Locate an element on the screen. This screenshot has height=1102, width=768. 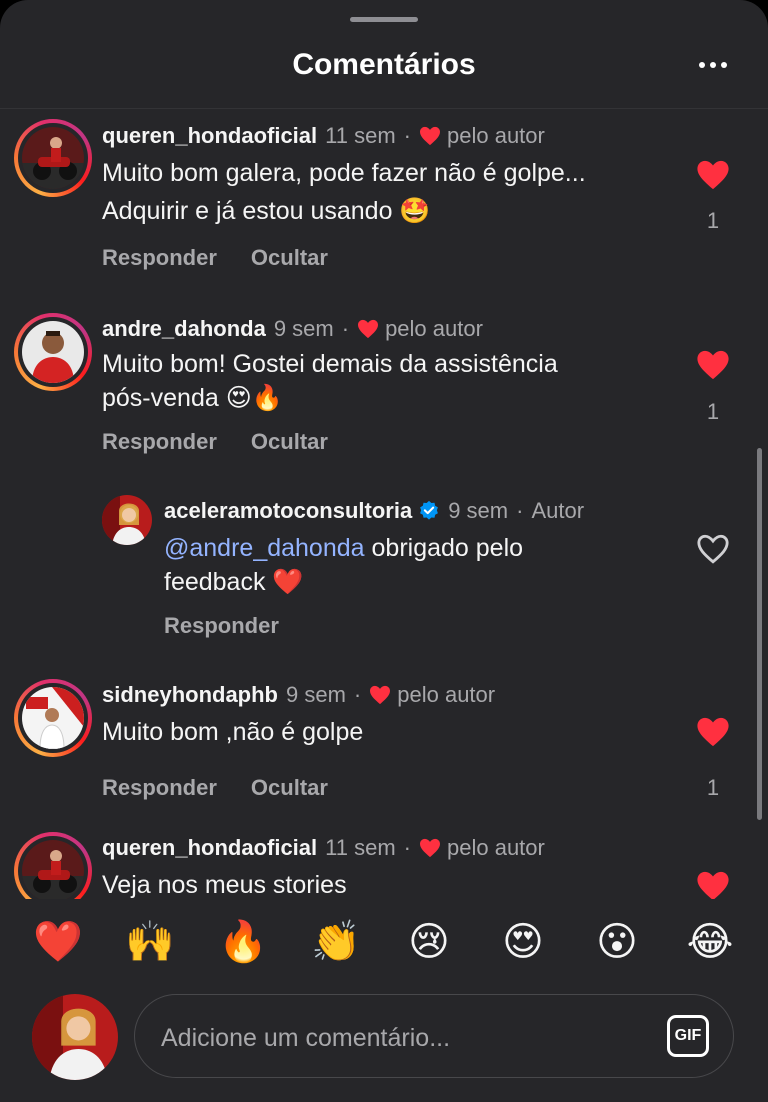
comment-text-line: pós-venda 😍🔥 is located at coordinates (192, 398).